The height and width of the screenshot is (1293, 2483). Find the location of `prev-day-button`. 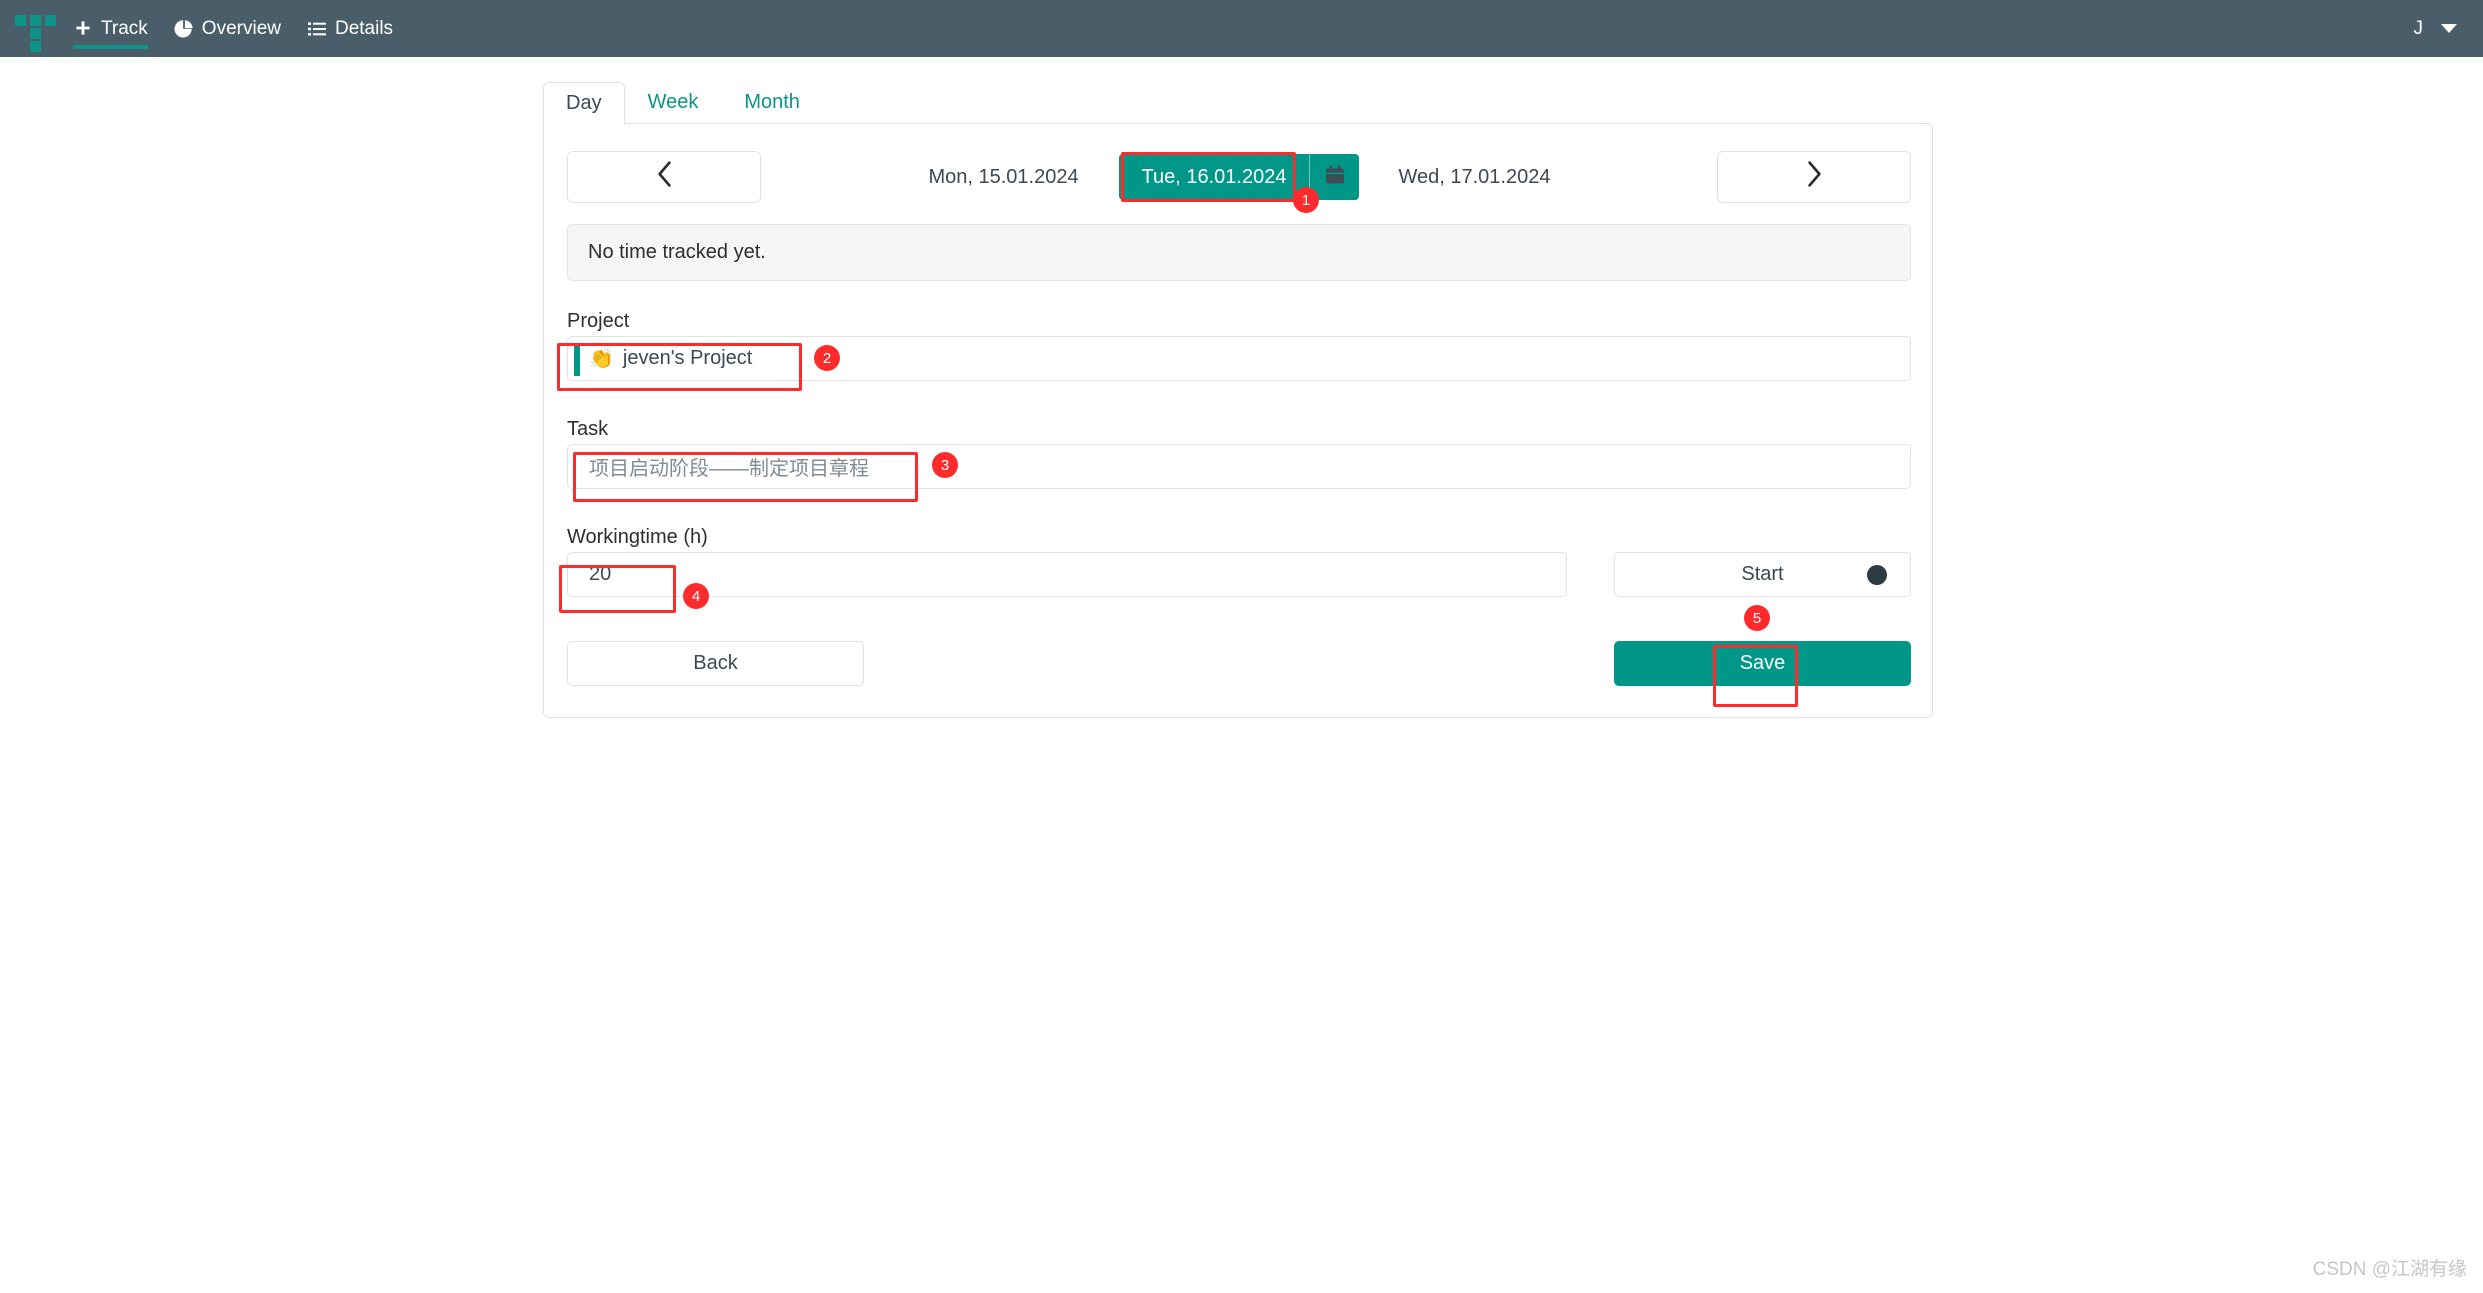

prev-day-button is located at coordinates (664, 177).